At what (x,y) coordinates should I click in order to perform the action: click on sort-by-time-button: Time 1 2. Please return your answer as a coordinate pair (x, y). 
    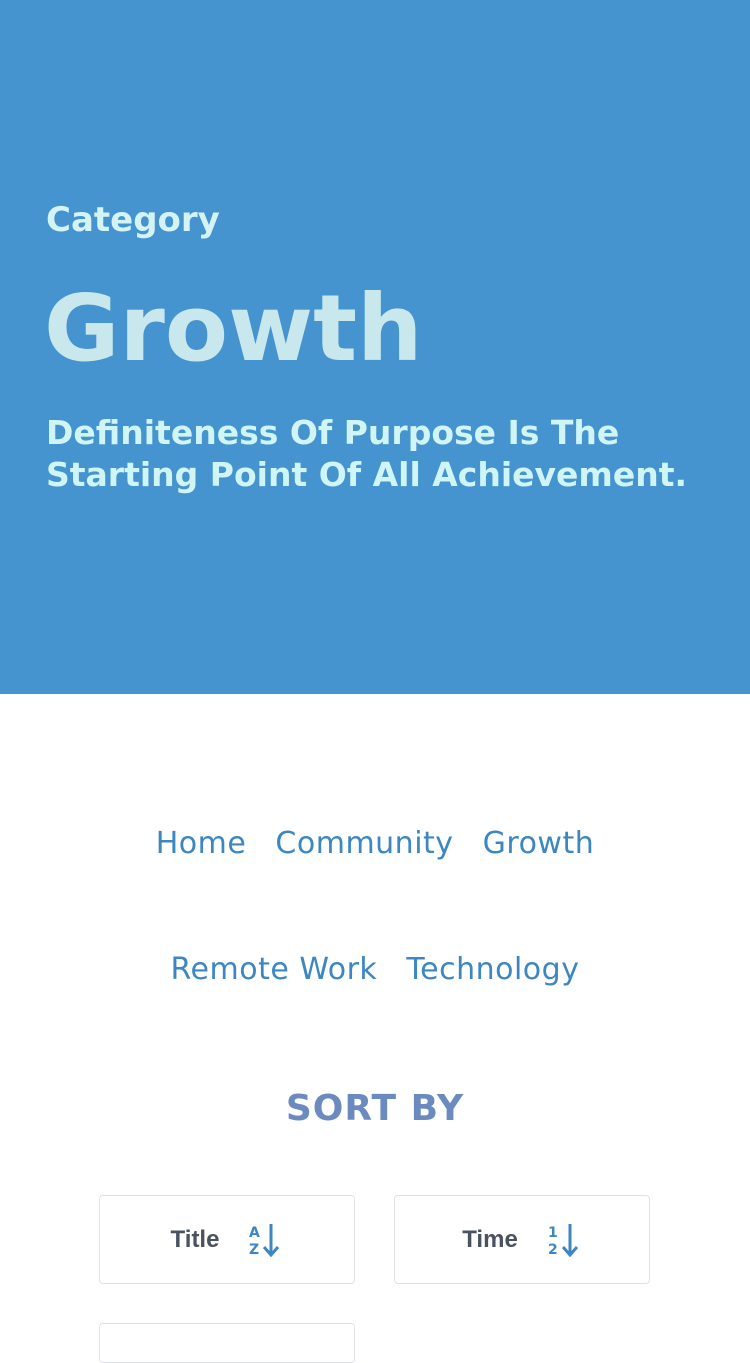
    Looking at the image, I should click on (522, 1239).